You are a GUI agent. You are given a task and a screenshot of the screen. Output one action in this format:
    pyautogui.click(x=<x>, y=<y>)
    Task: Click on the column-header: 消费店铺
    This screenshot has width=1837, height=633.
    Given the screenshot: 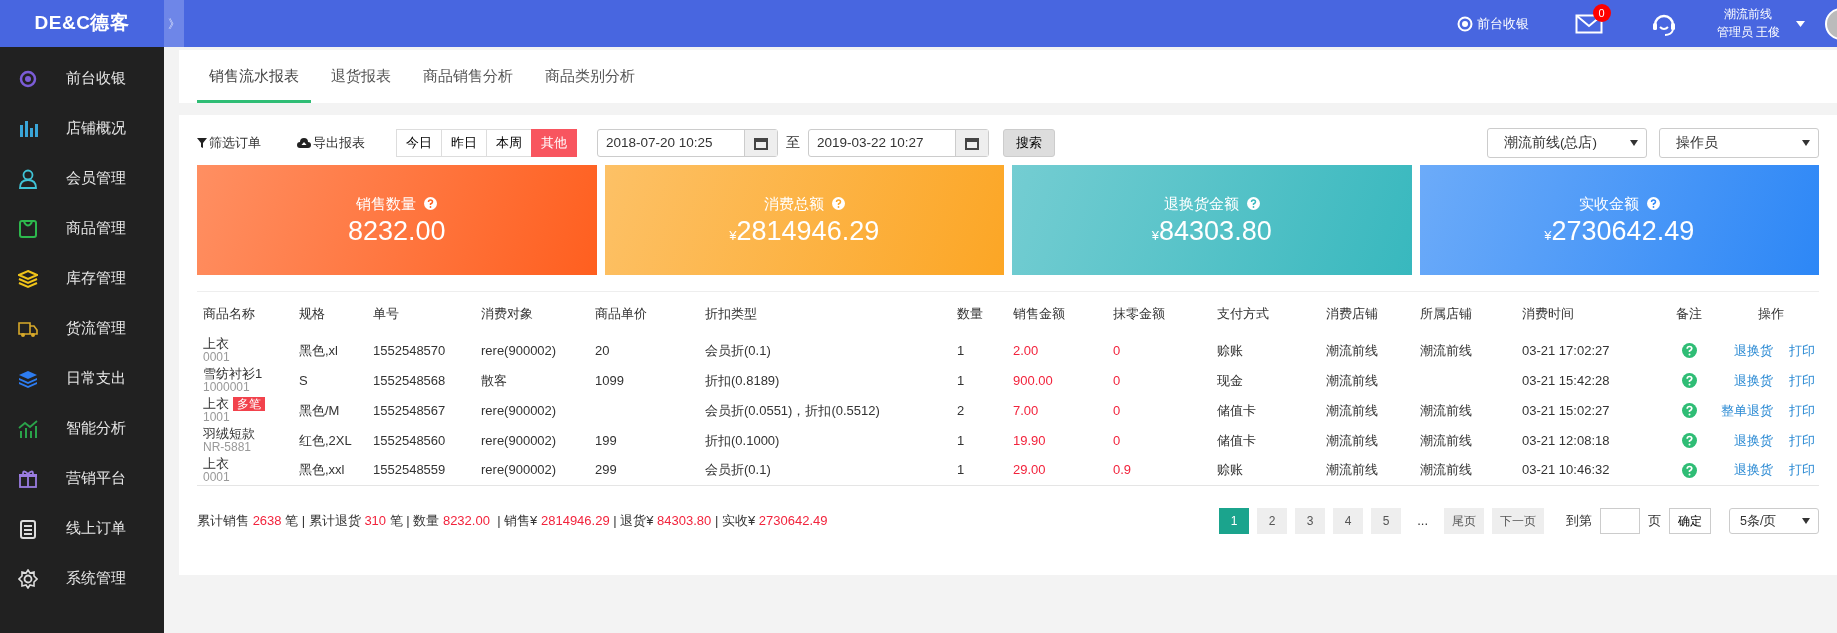 What is the action you would take?
    pyautogui.click(x=1367, y=313)
    